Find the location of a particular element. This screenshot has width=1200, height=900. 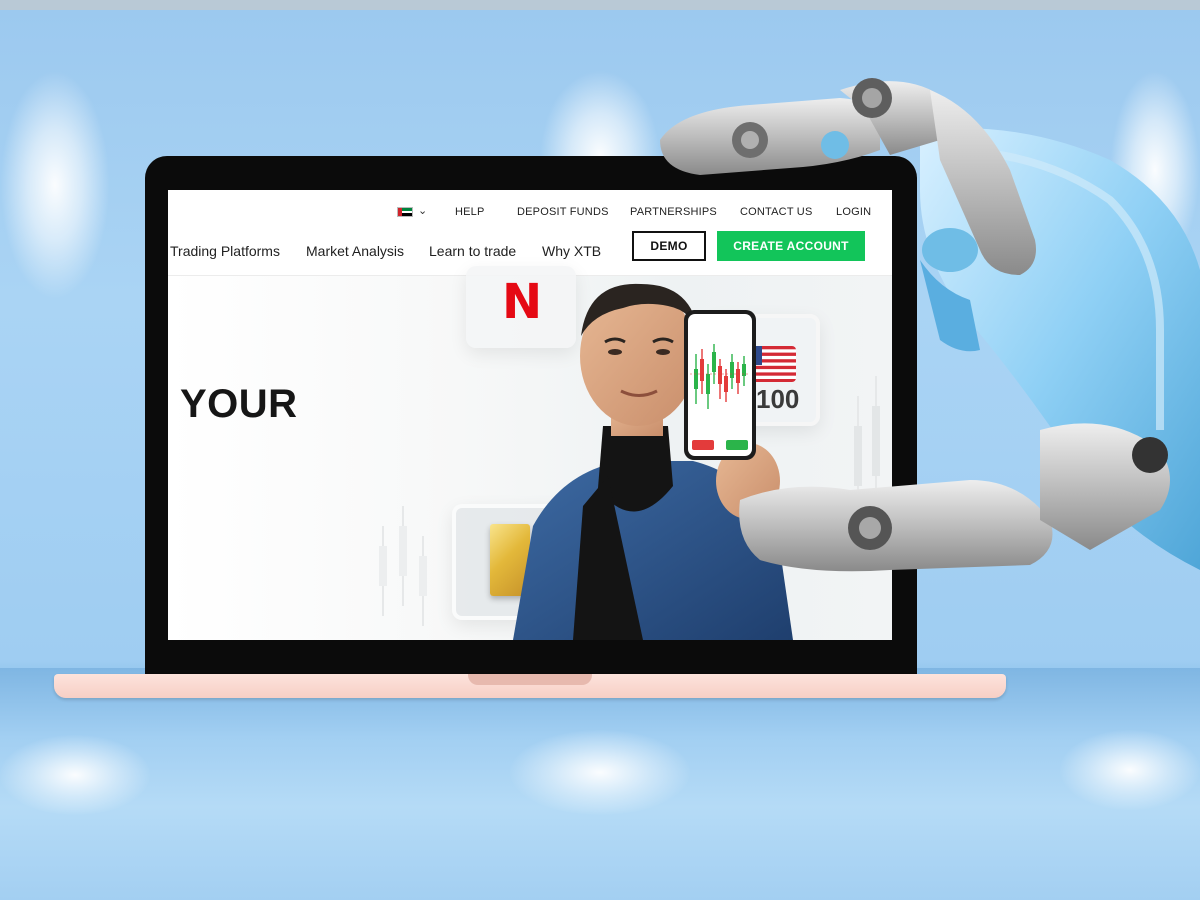

deposit-funds-link: DEPOSIT FUNDS is located at coordinates (563, 212).